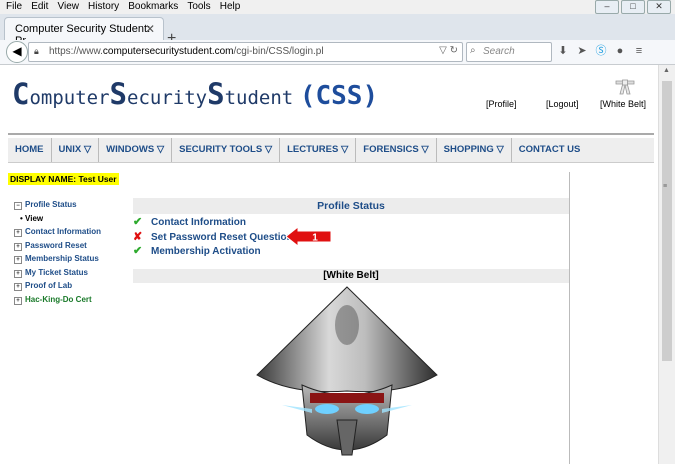 The height and width of the screenshot is (464, 675). What do you see at coordinates (666, 70) in the screenshot?
I see `scroll-up-icon: ▲` at bounding box center [666, 70].